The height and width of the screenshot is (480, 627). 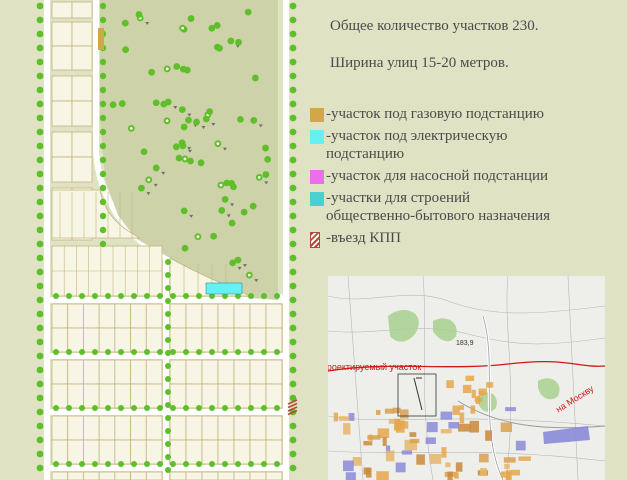 What do you see at coordinates (467, 176) in the screenshot?
I see `legend-item-pump-station: -участок для насосной подстанции` at bounding box center [467, 176].